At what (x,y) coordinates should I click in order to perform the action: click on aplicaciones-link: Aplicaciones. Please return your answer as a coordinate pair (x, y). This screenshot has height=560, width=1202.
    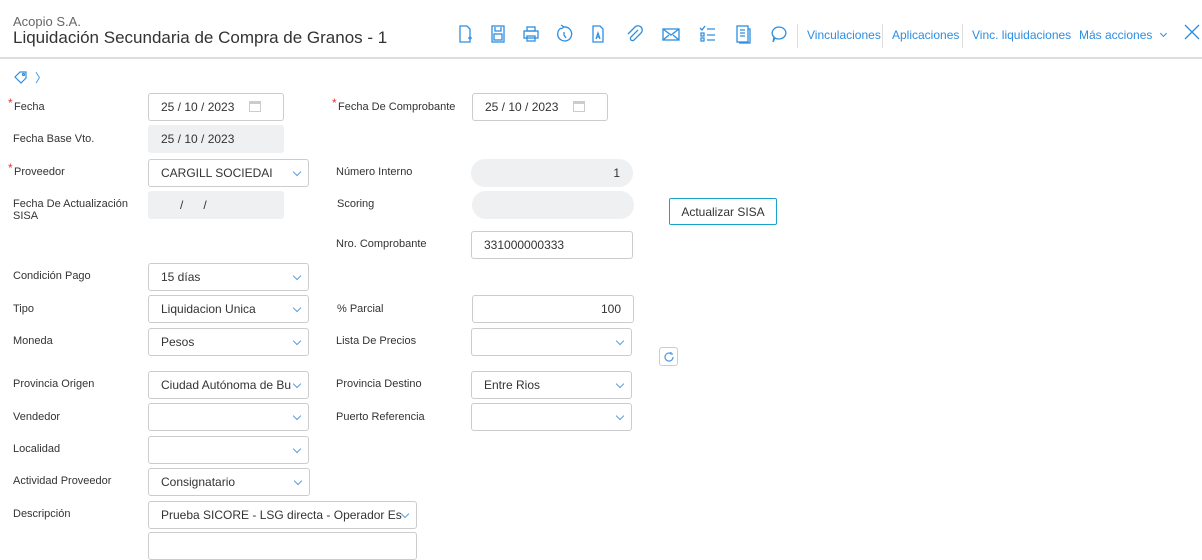
    Looking at the image, I should click on (925, 35).